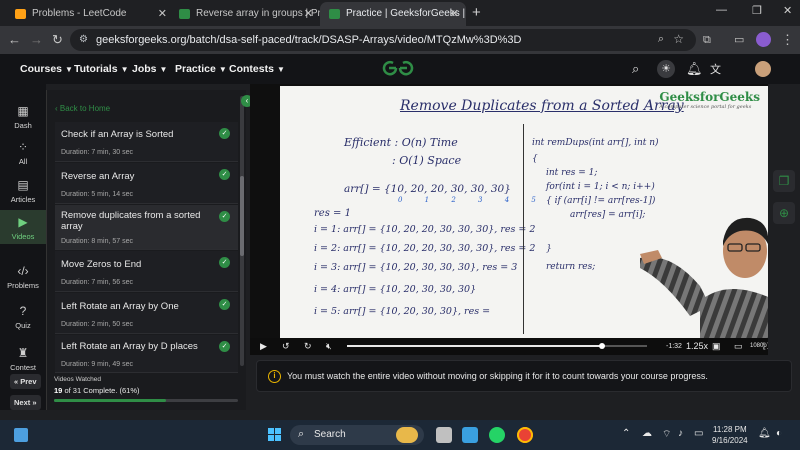  I want to click on site-info-icon: ⚙, so click(83, 39).